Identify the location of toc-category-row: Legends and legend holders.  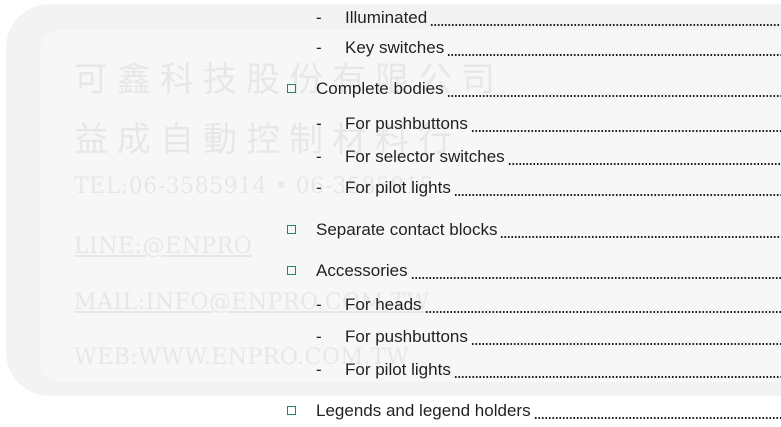
(390, 411).